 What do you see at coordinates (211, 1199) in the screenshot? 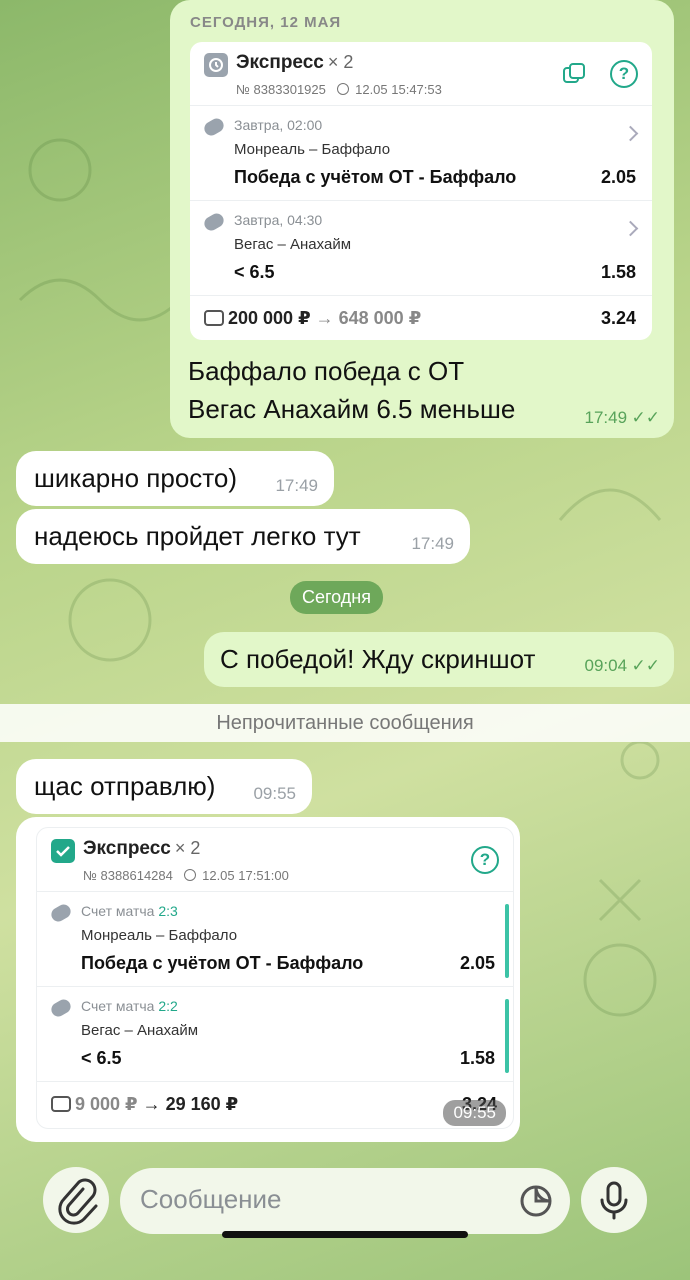
I see `message-input-placeholder: Сообщение` at bounding box center [211, 1199].